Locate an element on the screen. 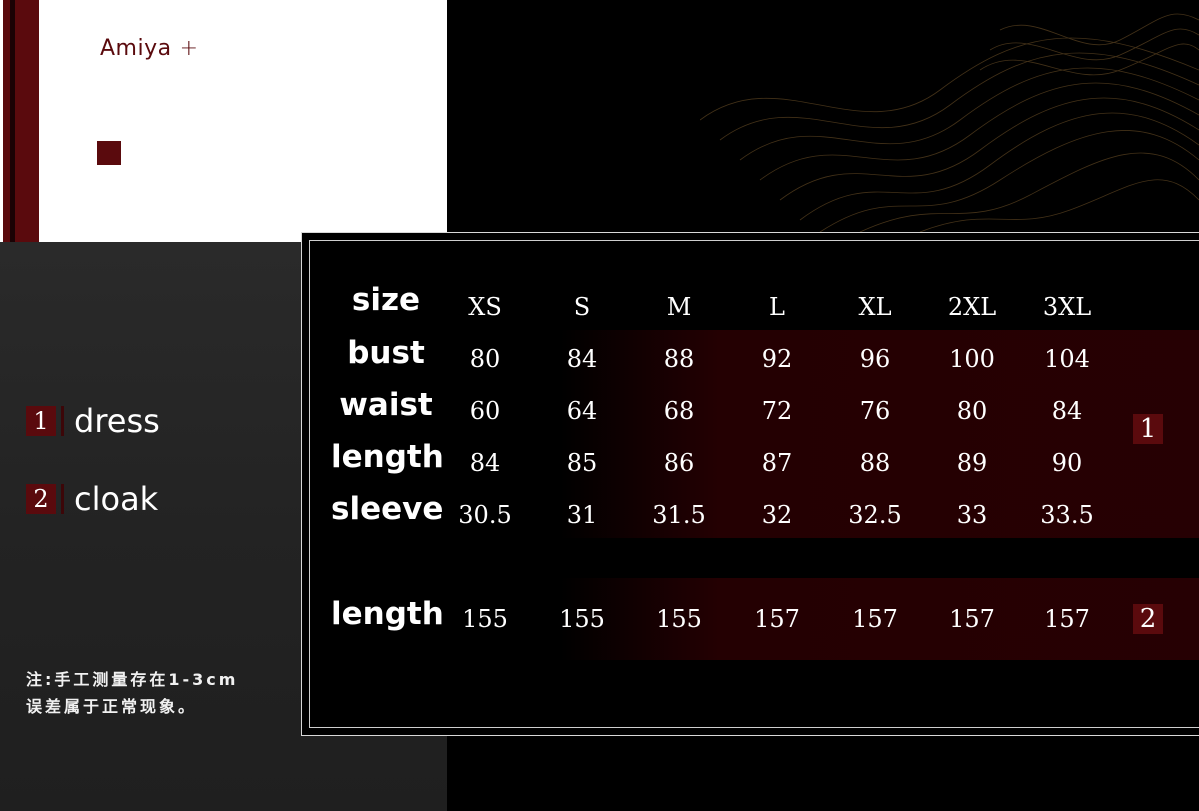 The image size is (1199, 811). table-cell: 76 is located at coordinates (875, 411).